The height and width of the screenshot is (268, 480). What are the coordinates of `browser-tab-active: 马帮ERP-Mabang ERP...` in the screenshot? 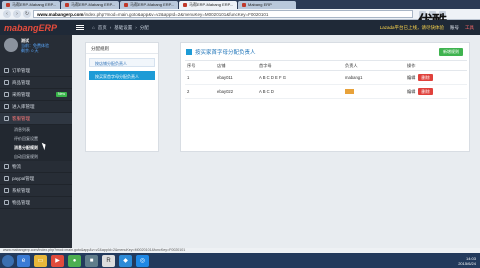 It's located at (208, 5).